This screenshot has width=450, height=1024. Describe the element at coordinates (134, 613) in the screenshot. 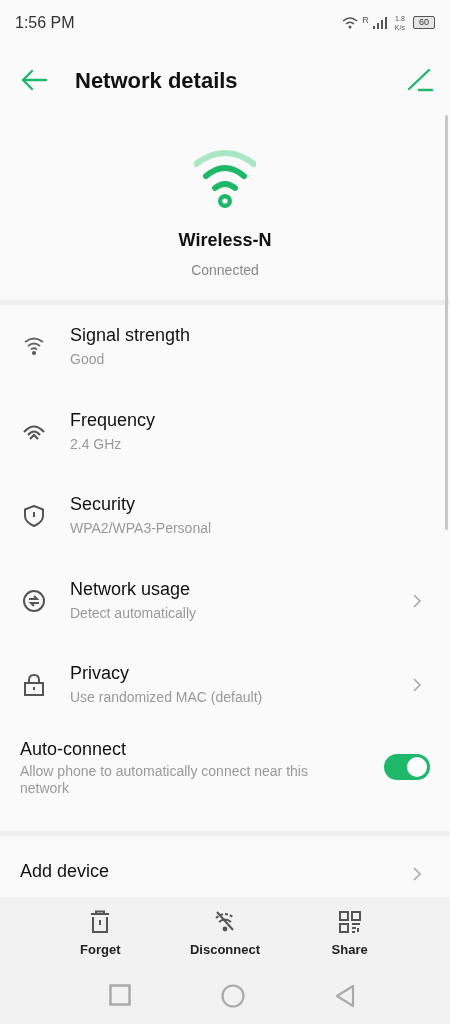

I see `row-subtitle: Detect automatically` at that location.